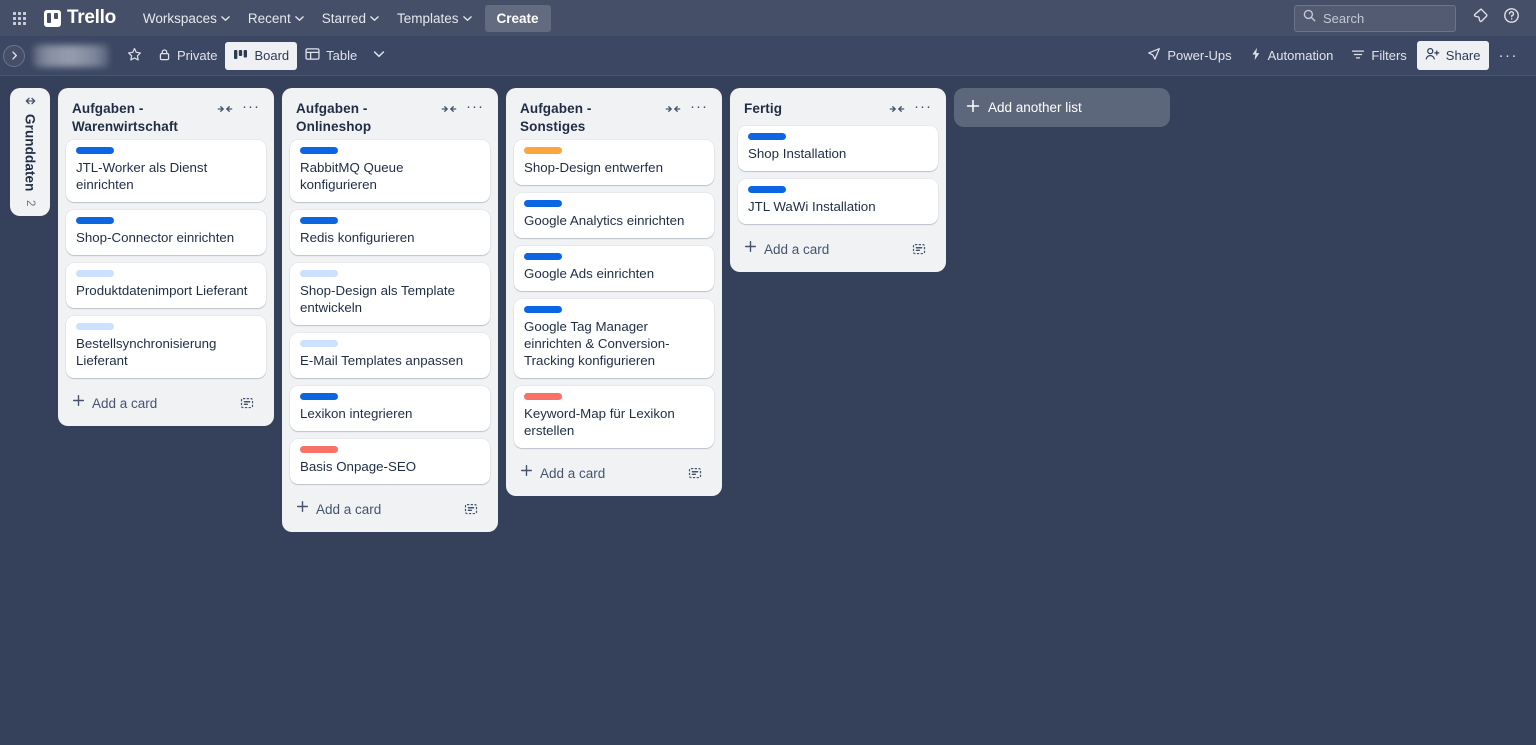  What do you see at coordinates (589, 117) in the screenshot?
I see `list-title: Aufgaben - Sonstiges` at bounding box center [589, 117].